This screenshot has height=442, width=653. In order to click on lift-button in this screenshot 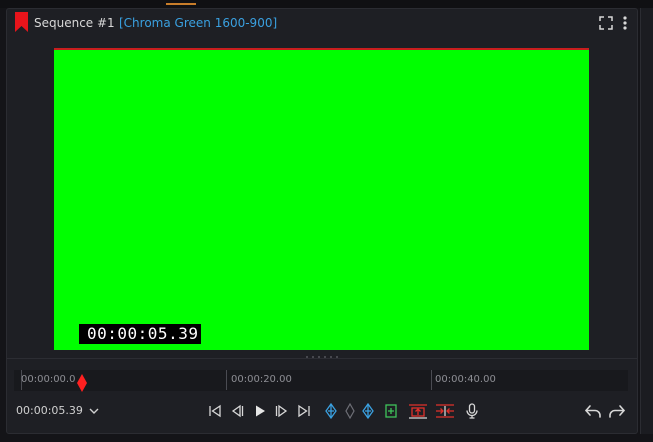, I will do `click(418, 411)`.